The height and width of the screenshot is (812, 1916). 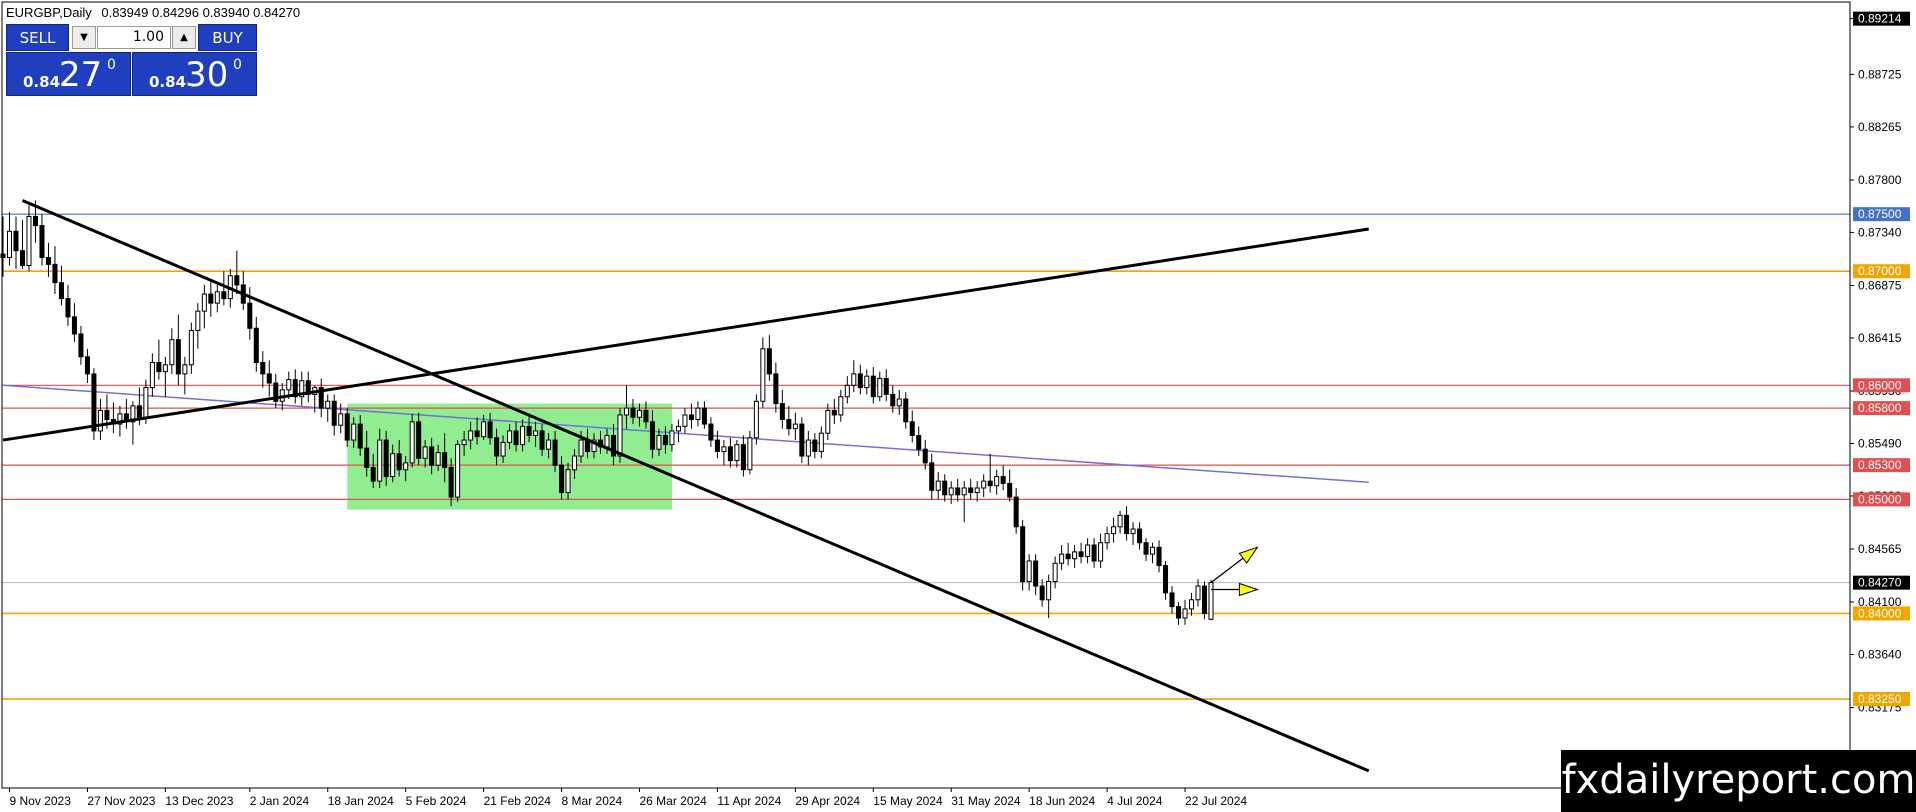 I want to click on lot-decrease-button: ▼, so click(x=84, y=37).